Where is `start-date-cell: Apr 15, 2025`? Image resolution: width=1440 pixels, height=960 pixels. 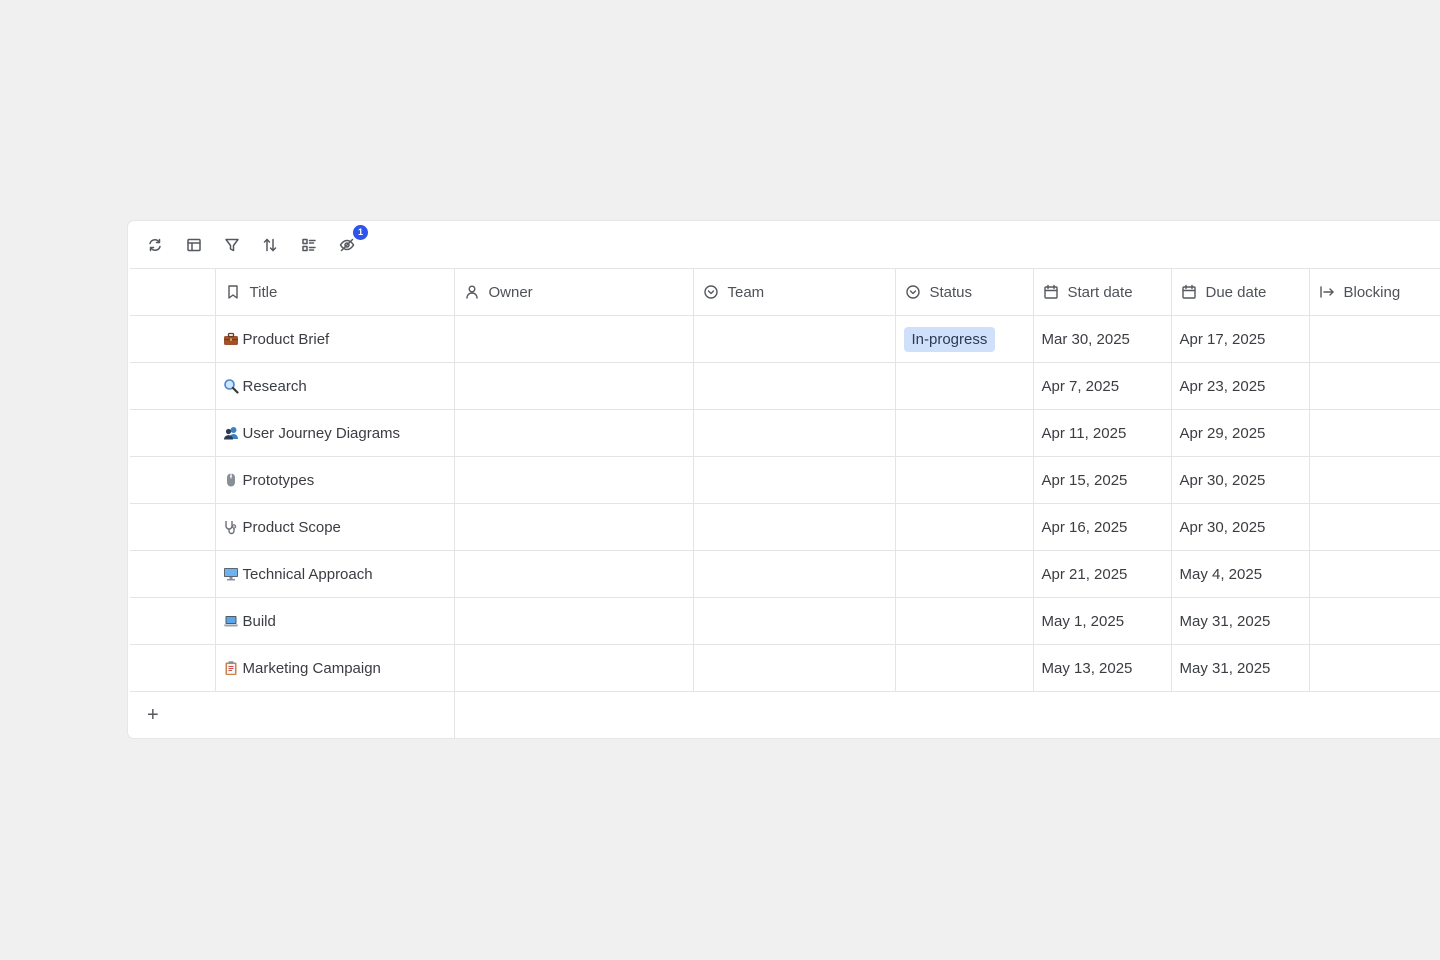 start-date-cell: Apr 15, 2025 is located at coordinates (1102, 480).